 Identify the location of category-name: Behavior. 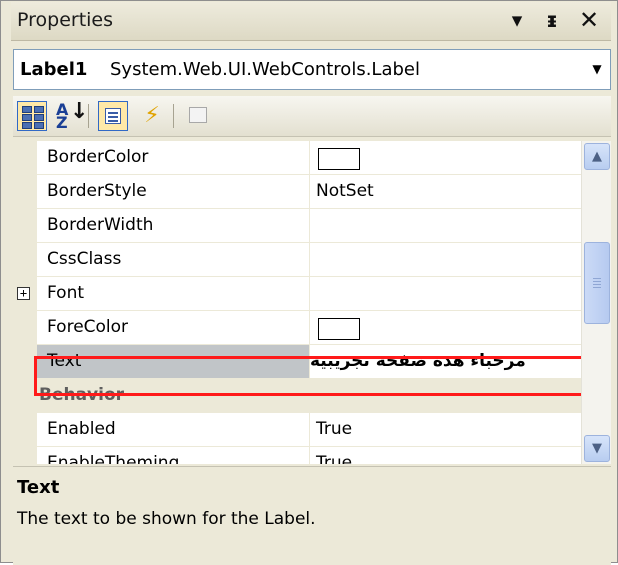
(297, 395).